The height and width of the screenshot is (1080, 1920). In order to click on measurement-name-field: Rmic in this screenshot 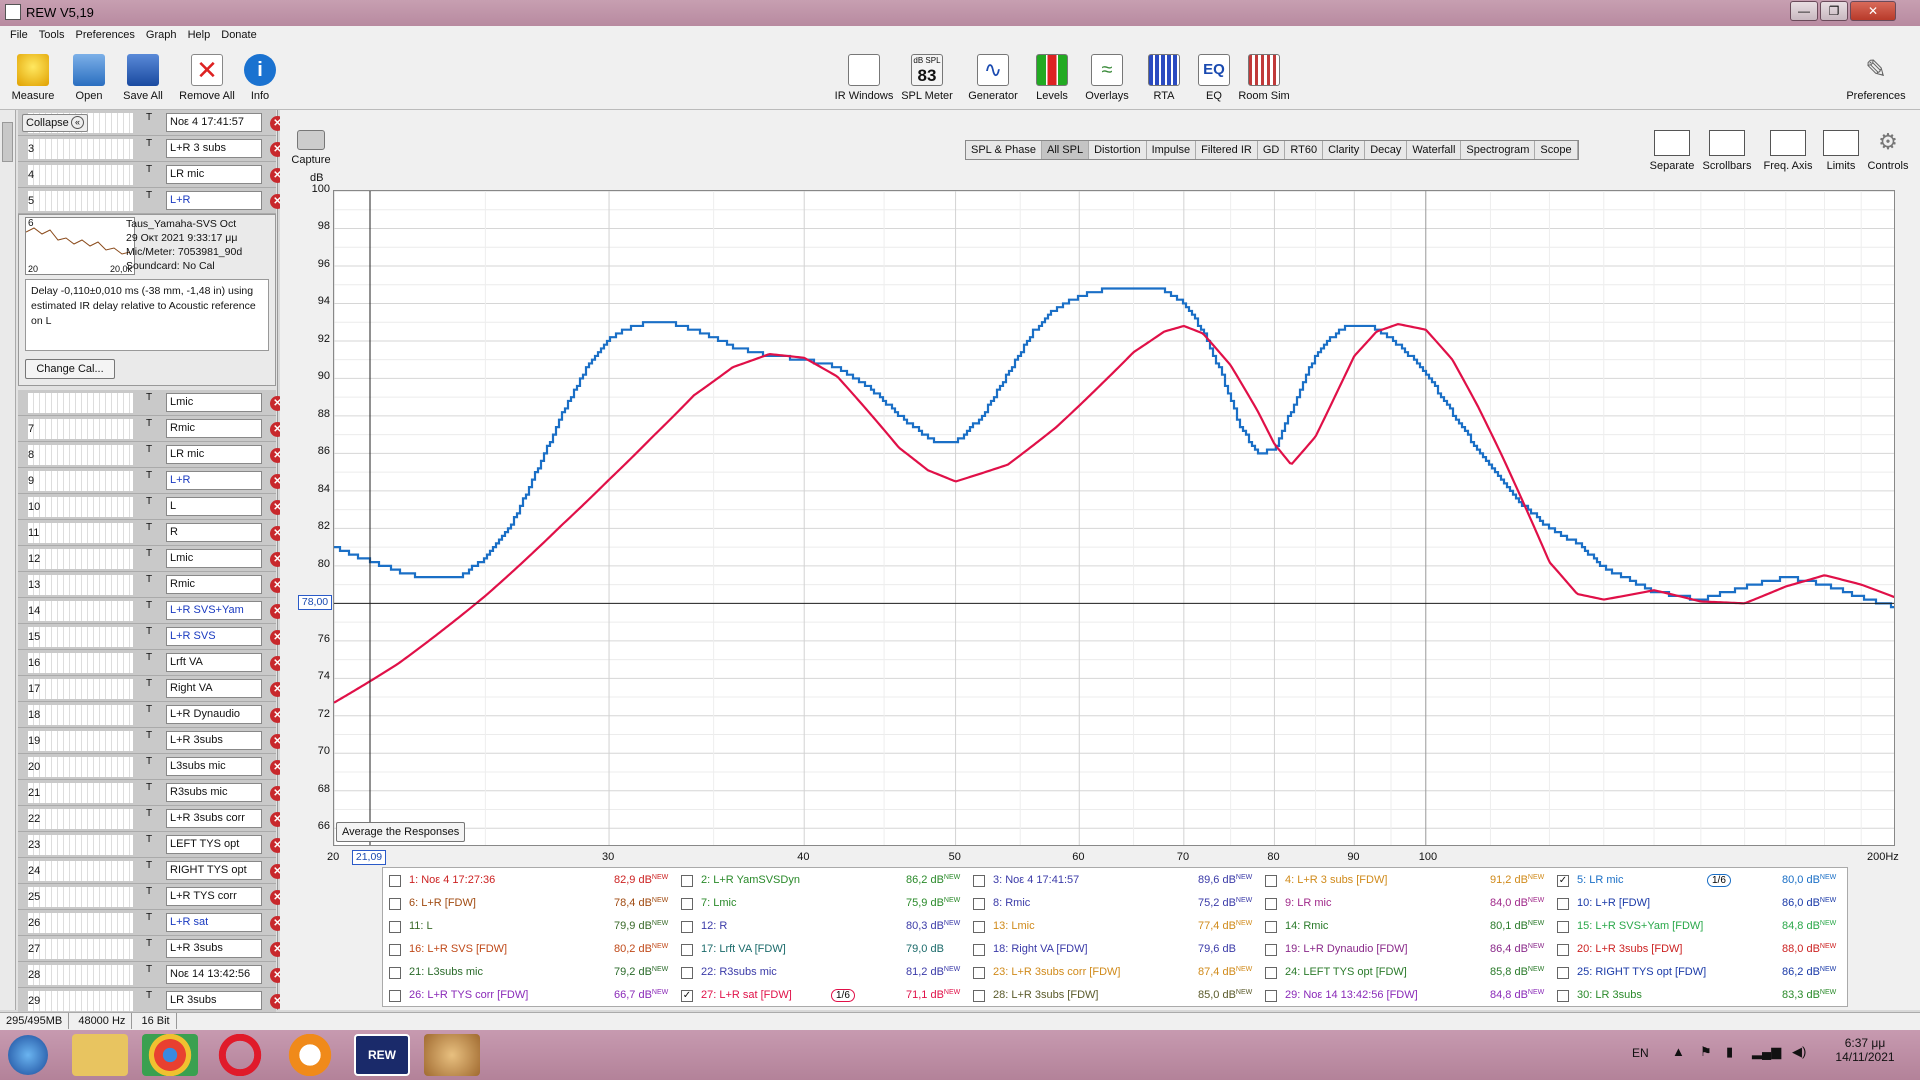, I will do `click(214, 584)`.